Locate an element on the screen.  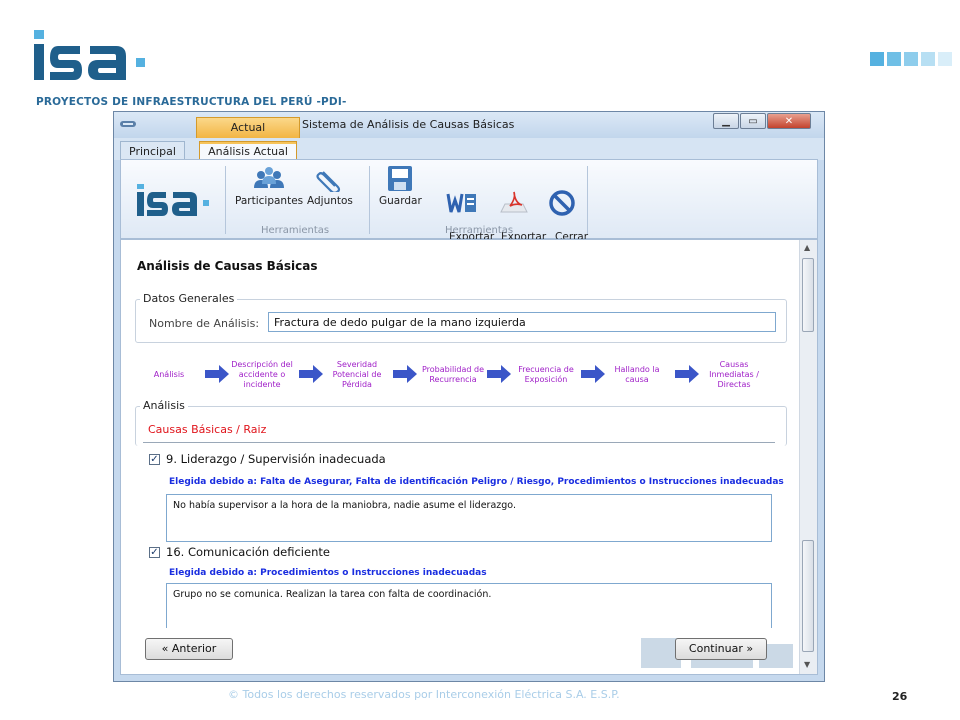
guardar-button: Guardar is located at coordinates (400, 186).